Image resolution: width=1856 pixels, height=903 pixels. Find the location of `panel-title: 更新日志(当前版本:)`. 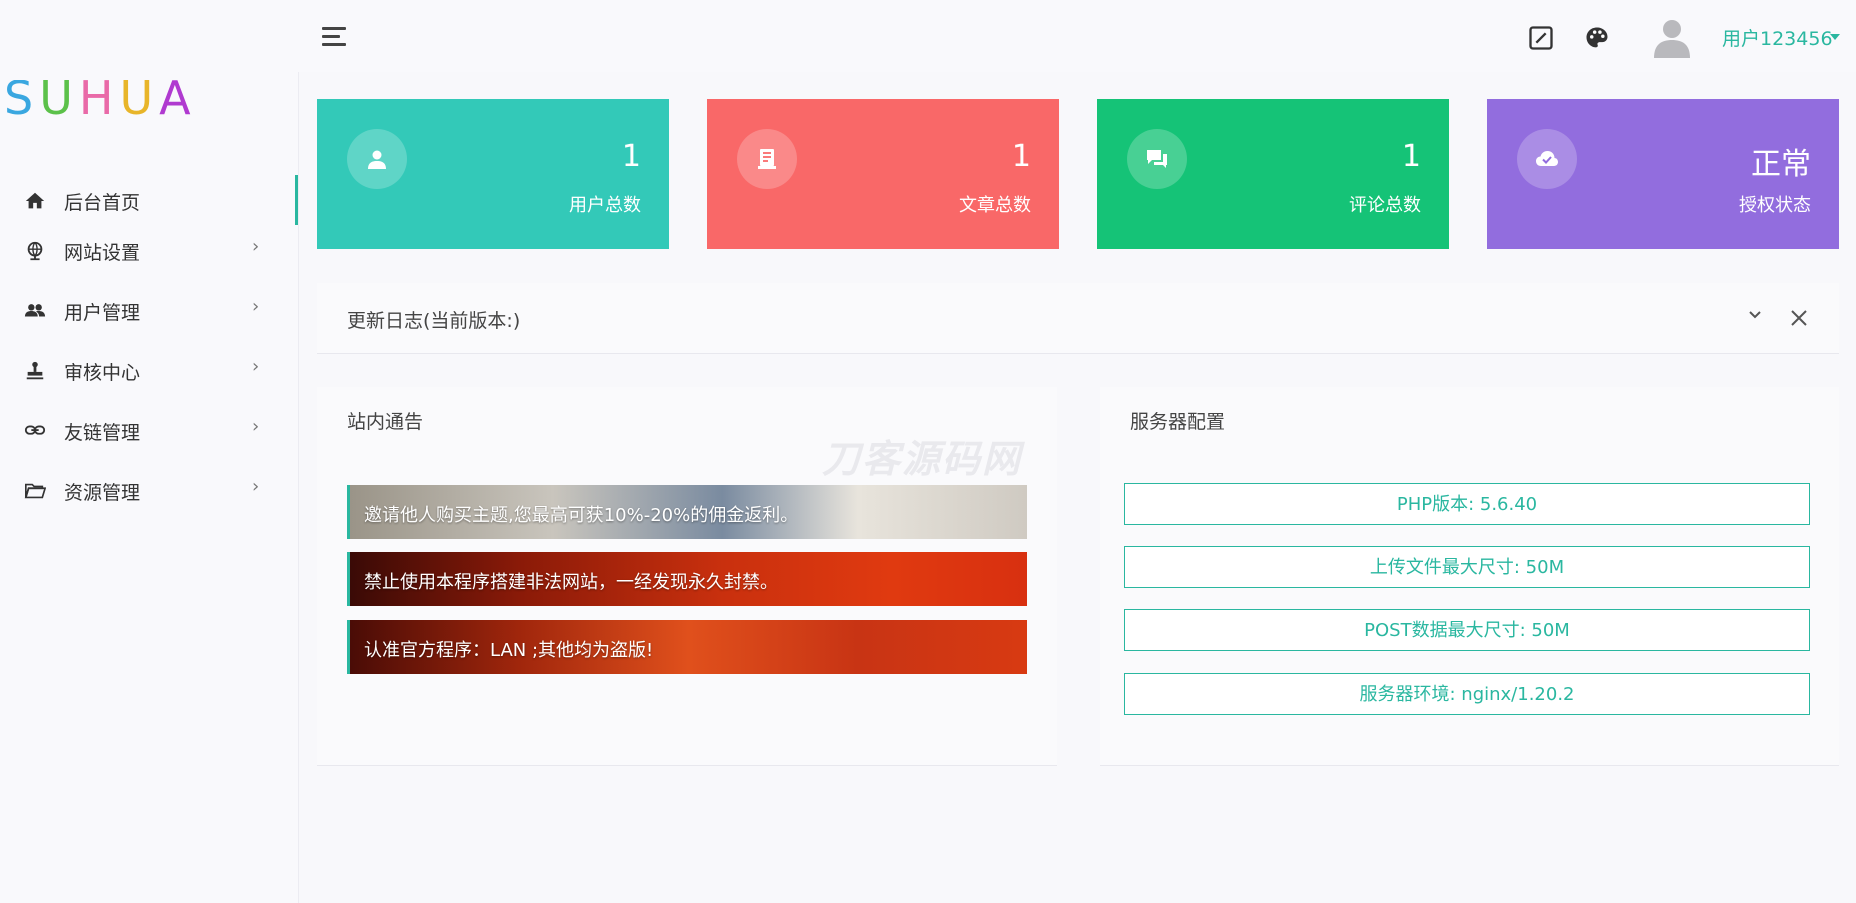

panel-title: 更新日志(当前版本:) is located at coordinates (434, 321).